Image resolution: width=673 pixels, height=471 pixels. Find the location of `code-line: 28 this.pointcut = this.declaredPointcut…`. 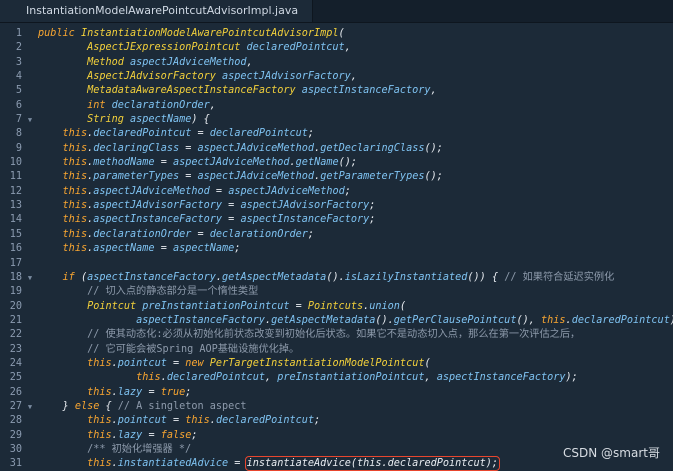

code-line: 28 this.pointcut = this.declaredPointcut… is located at coordinates (336, 421).